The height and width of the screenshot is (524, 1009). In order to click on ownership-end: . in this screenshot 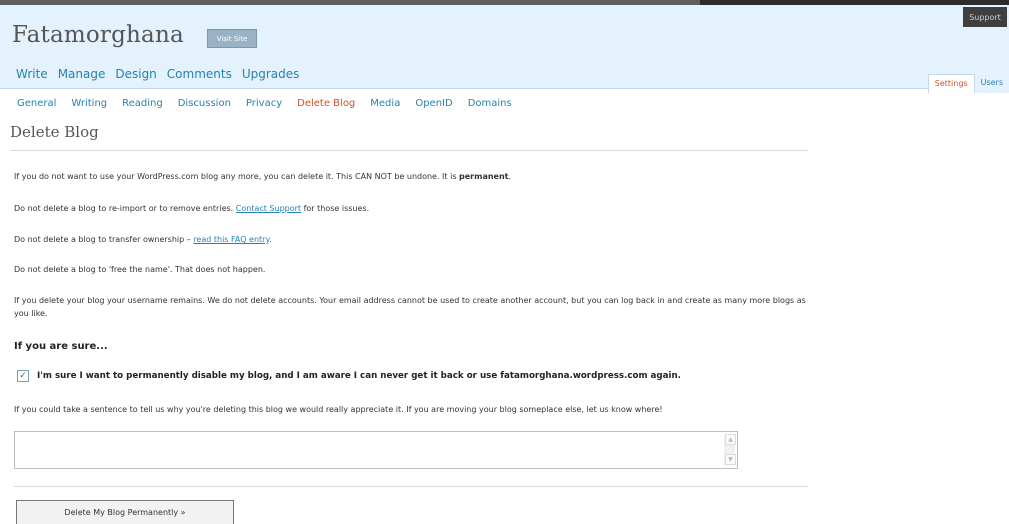, I will do `click(270, 239)`.